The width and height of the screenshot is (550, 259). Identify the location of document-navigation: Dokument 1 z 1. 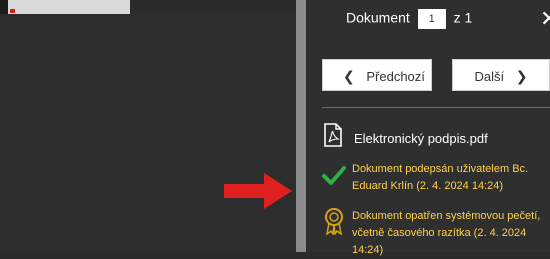
(409, 19).